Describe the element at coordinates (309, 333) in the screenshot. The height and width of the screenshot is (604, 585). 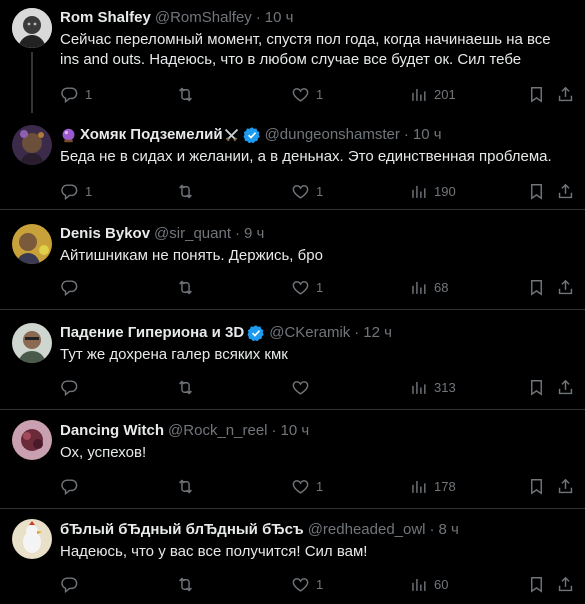
I see `author-handle: @CKeramik` at that location.